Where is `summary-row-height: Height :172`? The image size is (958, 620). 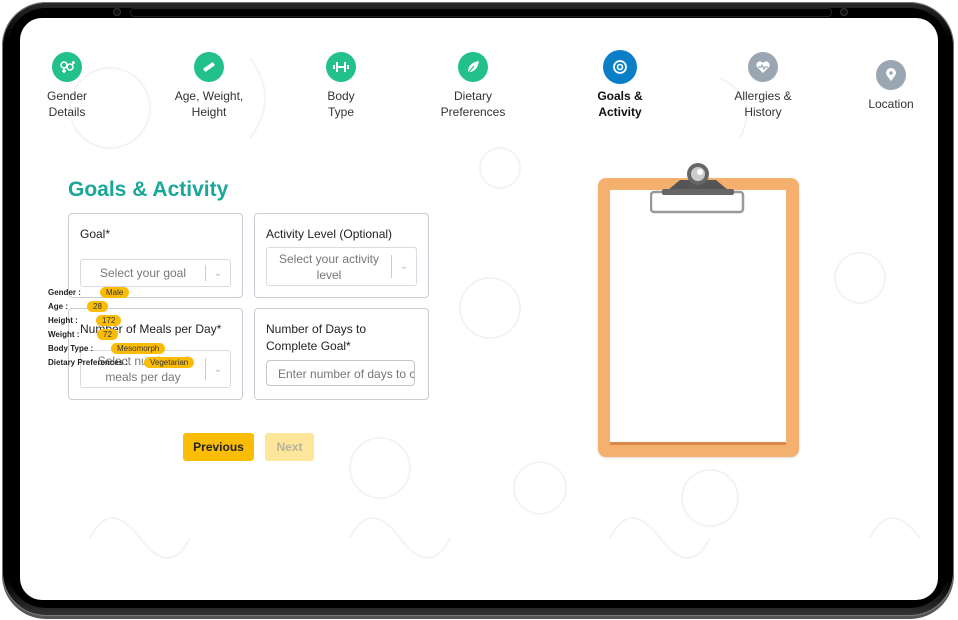 summary-row-height: Height :172 is located at coordinates (88, 320).